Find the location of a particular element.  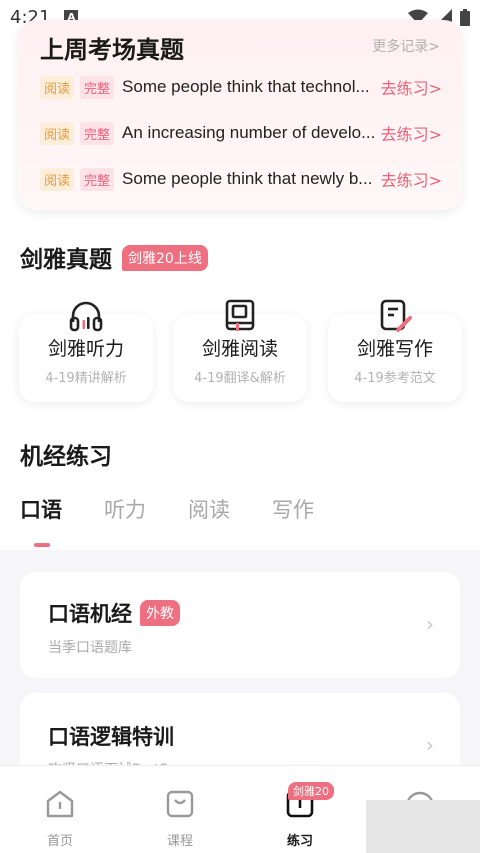

card-sub: 4-19精讲解析 is located at coordinates (86, 378).